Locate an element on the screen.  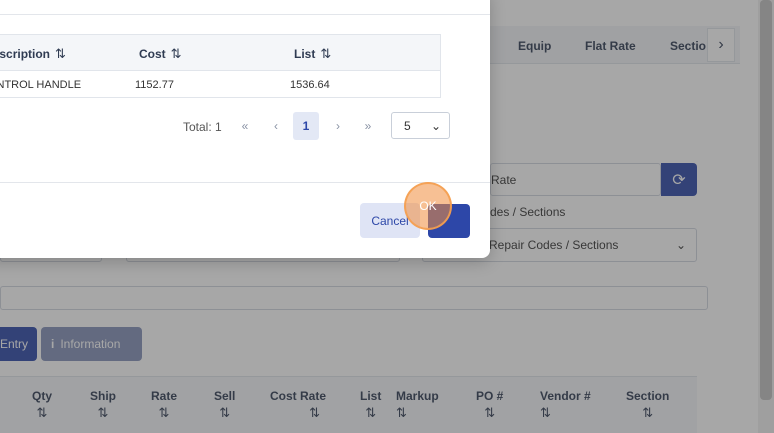
pager-prev-icon: ‹ is located at coordinates (276, 126).